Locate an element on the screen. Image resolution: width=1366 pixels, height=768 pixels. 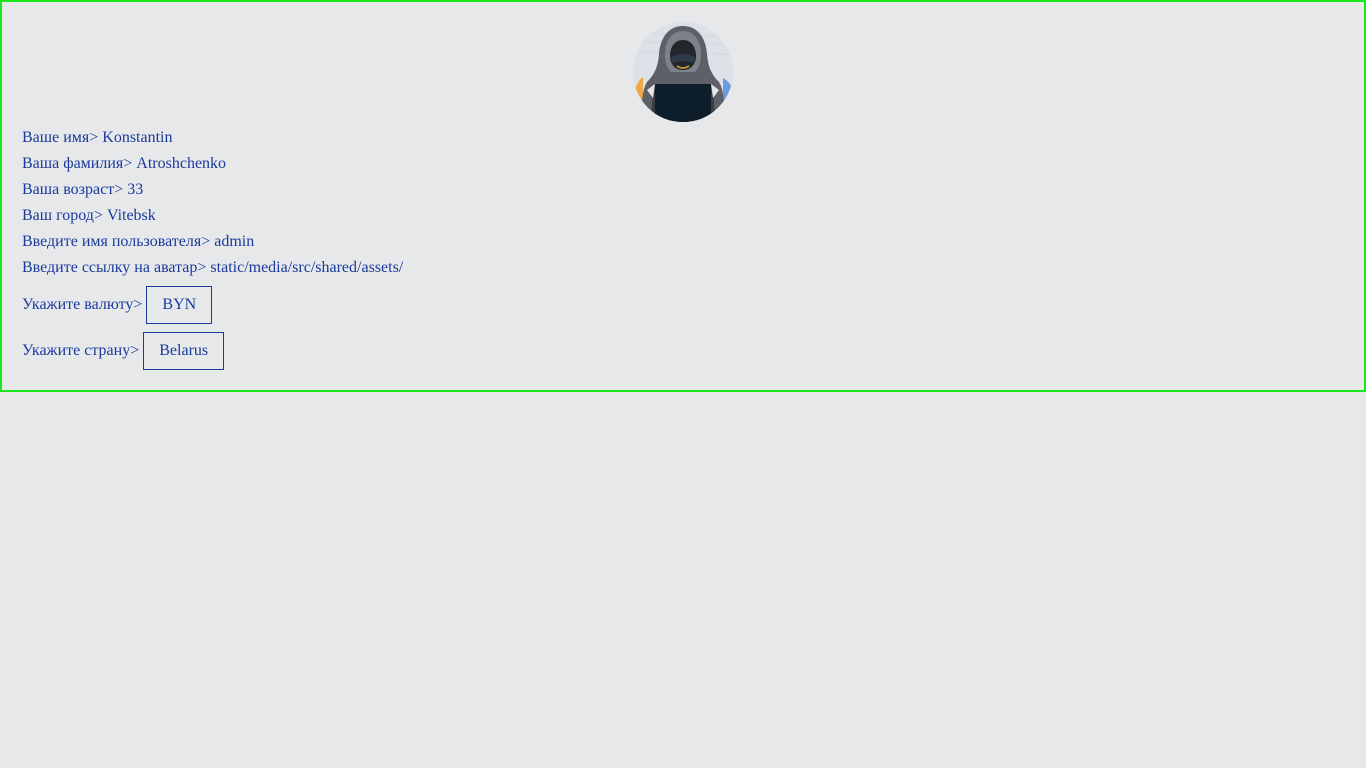
hooded-hacker-avatar-icon is located at coordinates (683, 72).